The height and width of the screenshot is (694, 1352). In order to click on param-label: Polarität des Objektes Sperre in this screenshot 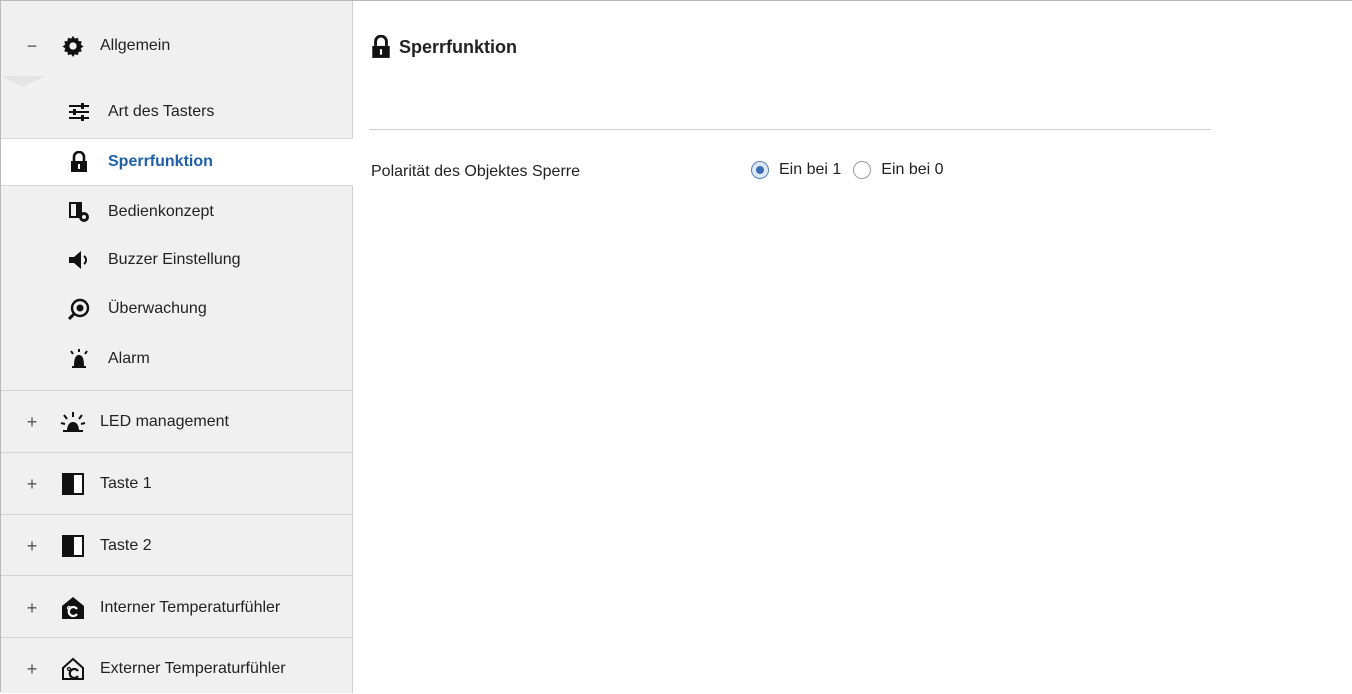, I will do `click(475, 171)`.